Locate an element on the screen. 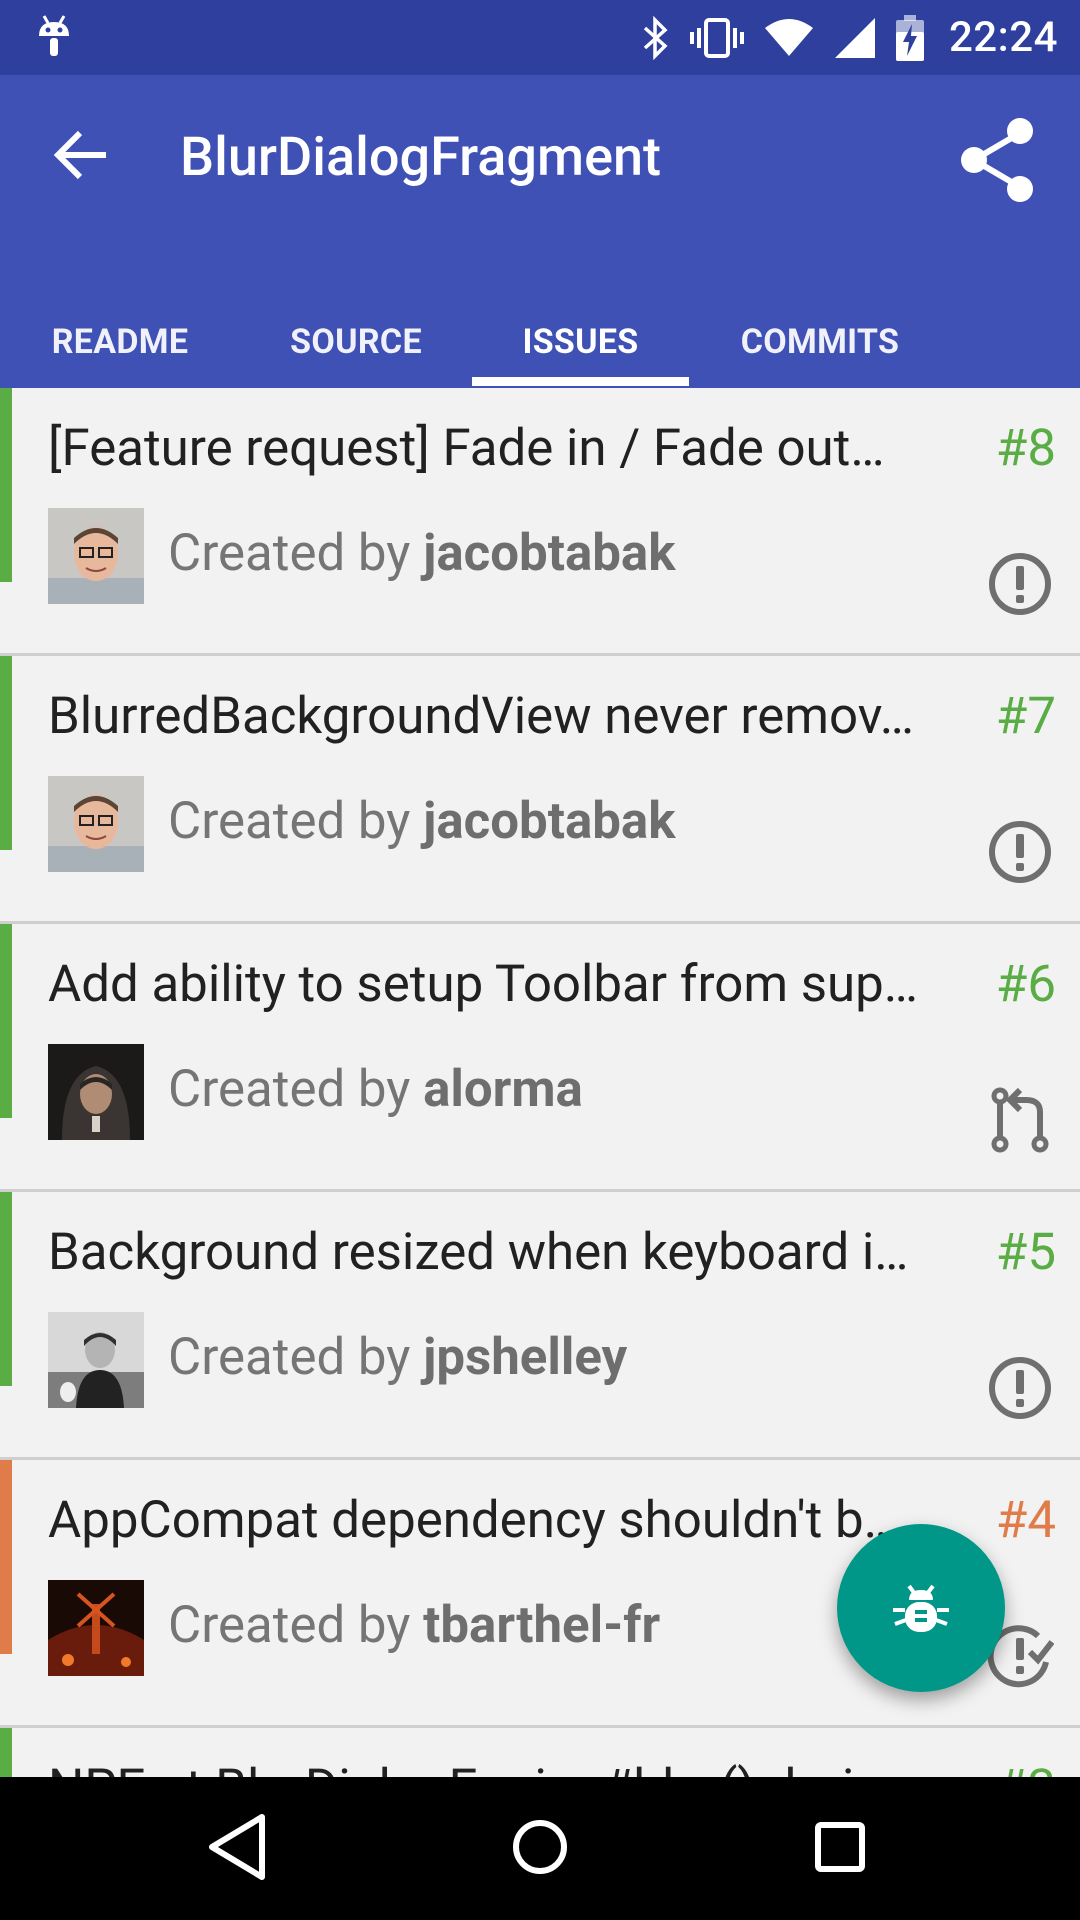 Image resolution: width=1080 pixels, height=1920 pixels. android-debug-icon is located at coordinates (54, 35).